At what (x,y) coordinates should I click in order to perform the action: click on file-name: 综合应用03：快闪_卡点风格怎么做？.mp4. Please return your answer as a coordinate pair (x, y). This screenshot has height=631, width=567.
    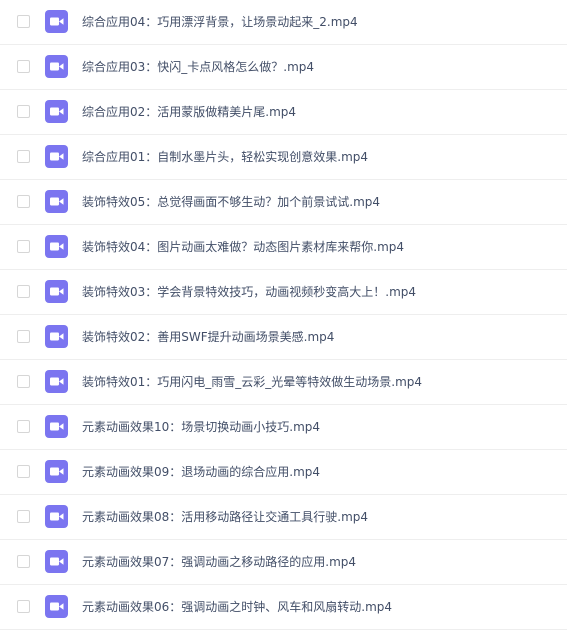
    Looking at the image, I should click on (198, 67).